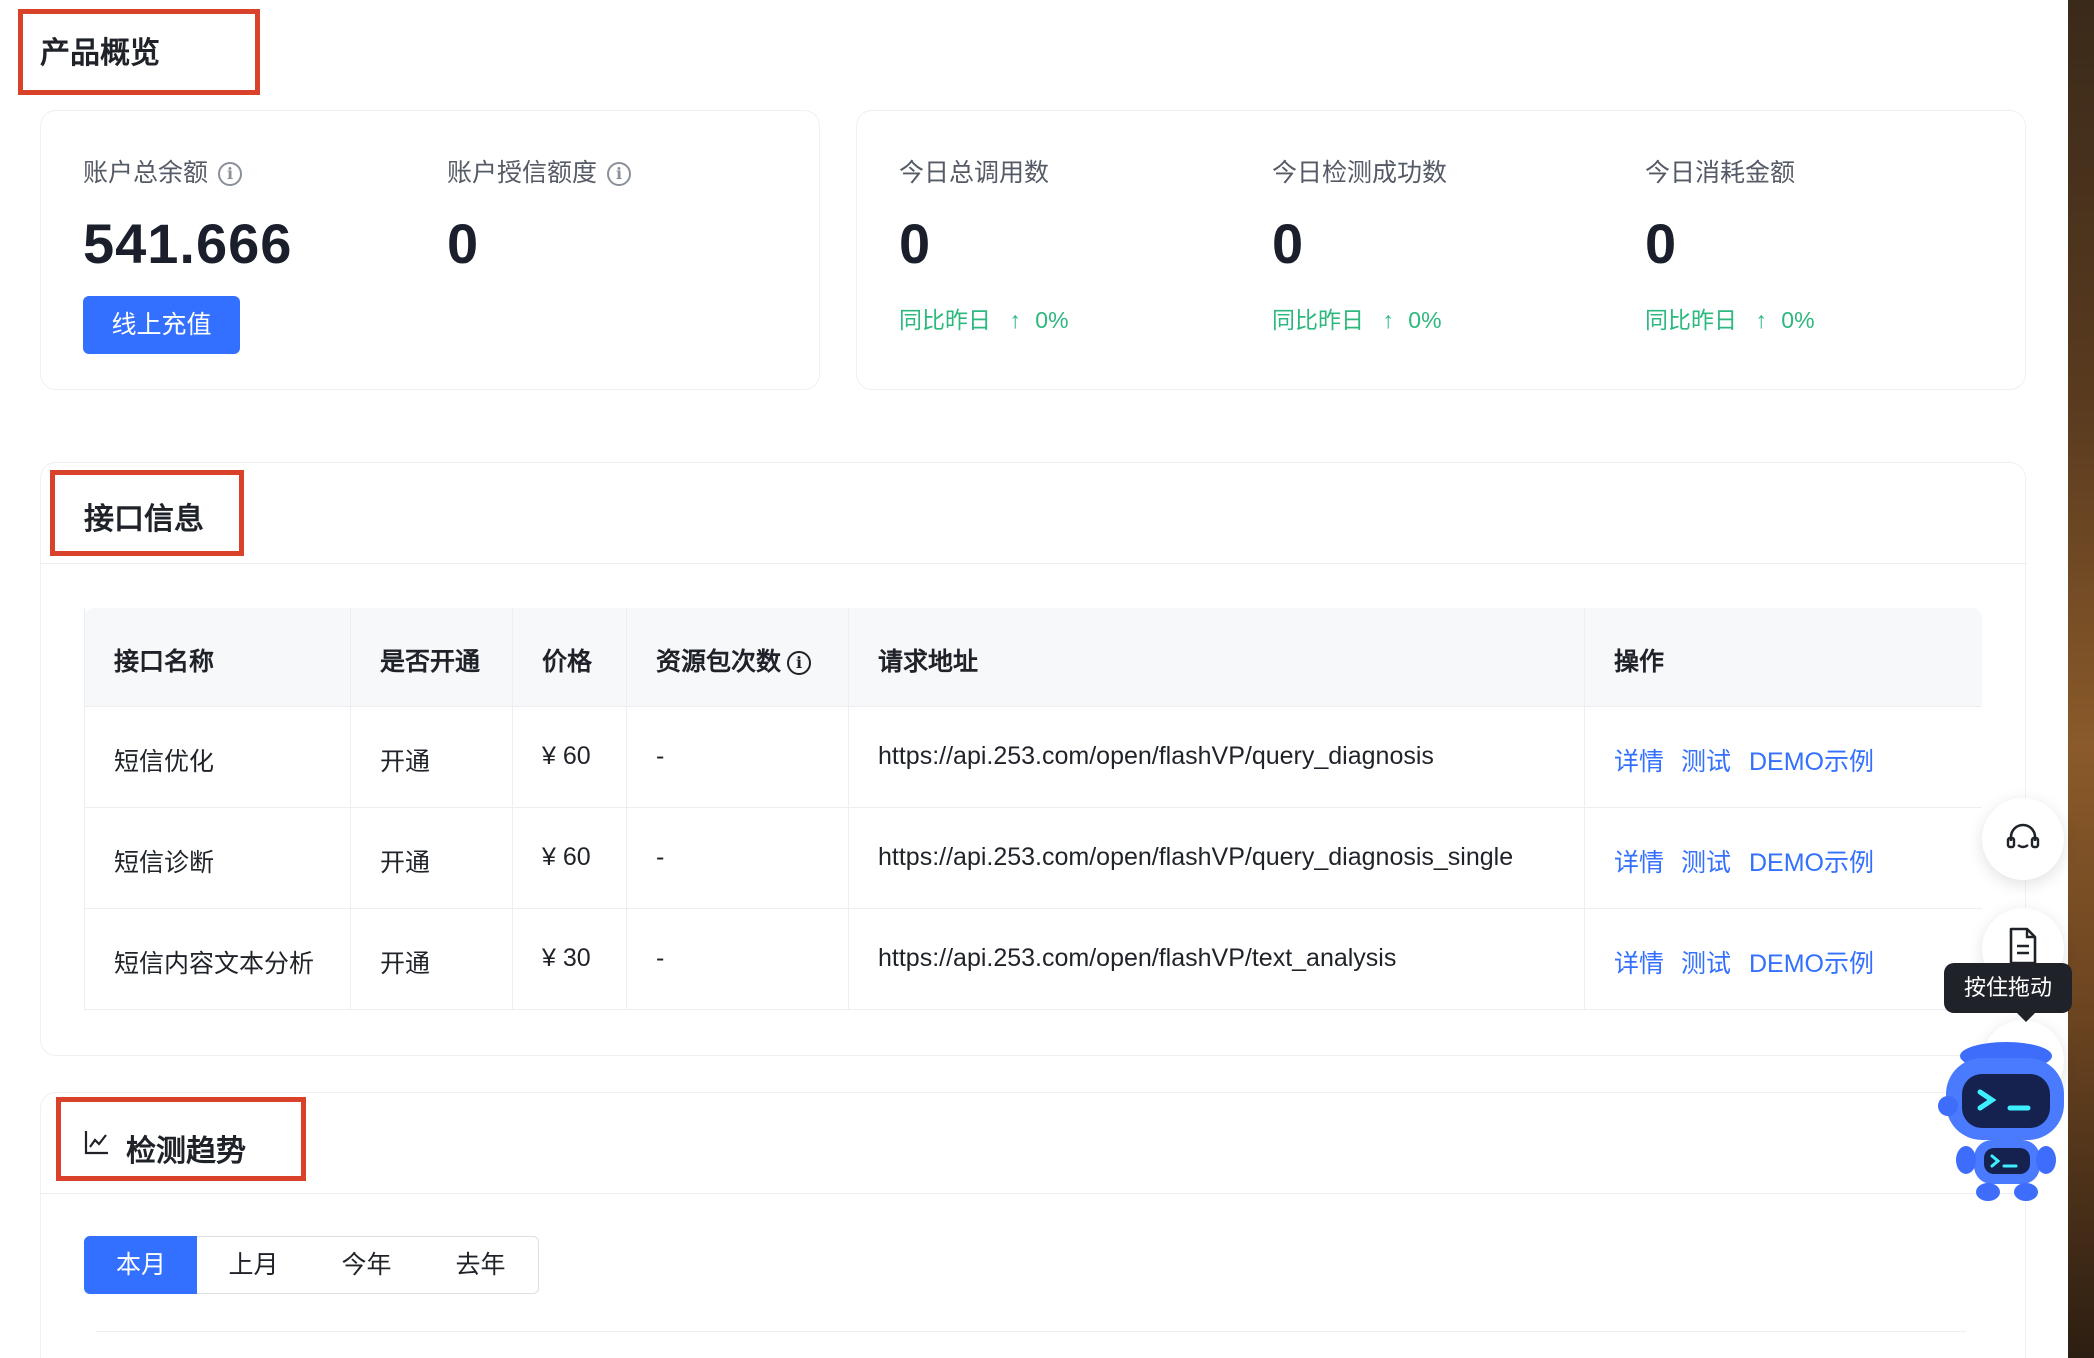 This screenshot has height=1358, width=2094. I want to click on recharge-button: 线上充值, so click(161, 325).